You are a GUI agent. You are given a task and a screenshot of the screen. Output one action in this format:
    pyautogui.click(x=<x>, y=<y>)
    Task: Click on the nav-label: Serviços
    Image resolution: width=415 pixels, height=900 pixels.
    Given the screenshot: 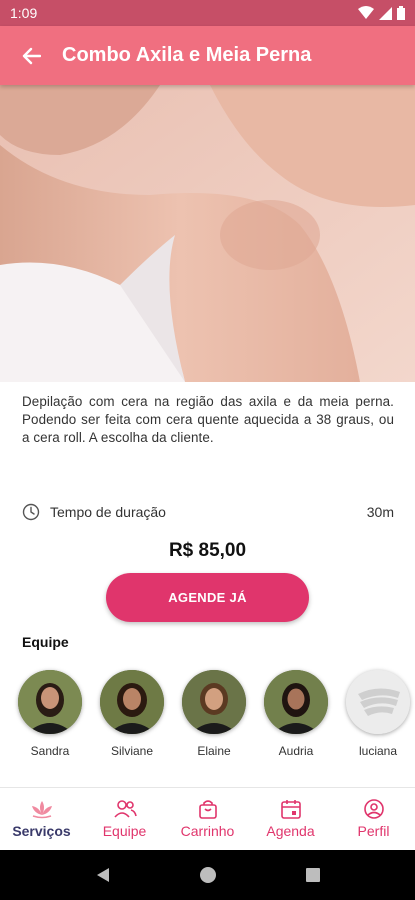 What is the action you would take?
    pyautogui.click(x=41, y=831)
    